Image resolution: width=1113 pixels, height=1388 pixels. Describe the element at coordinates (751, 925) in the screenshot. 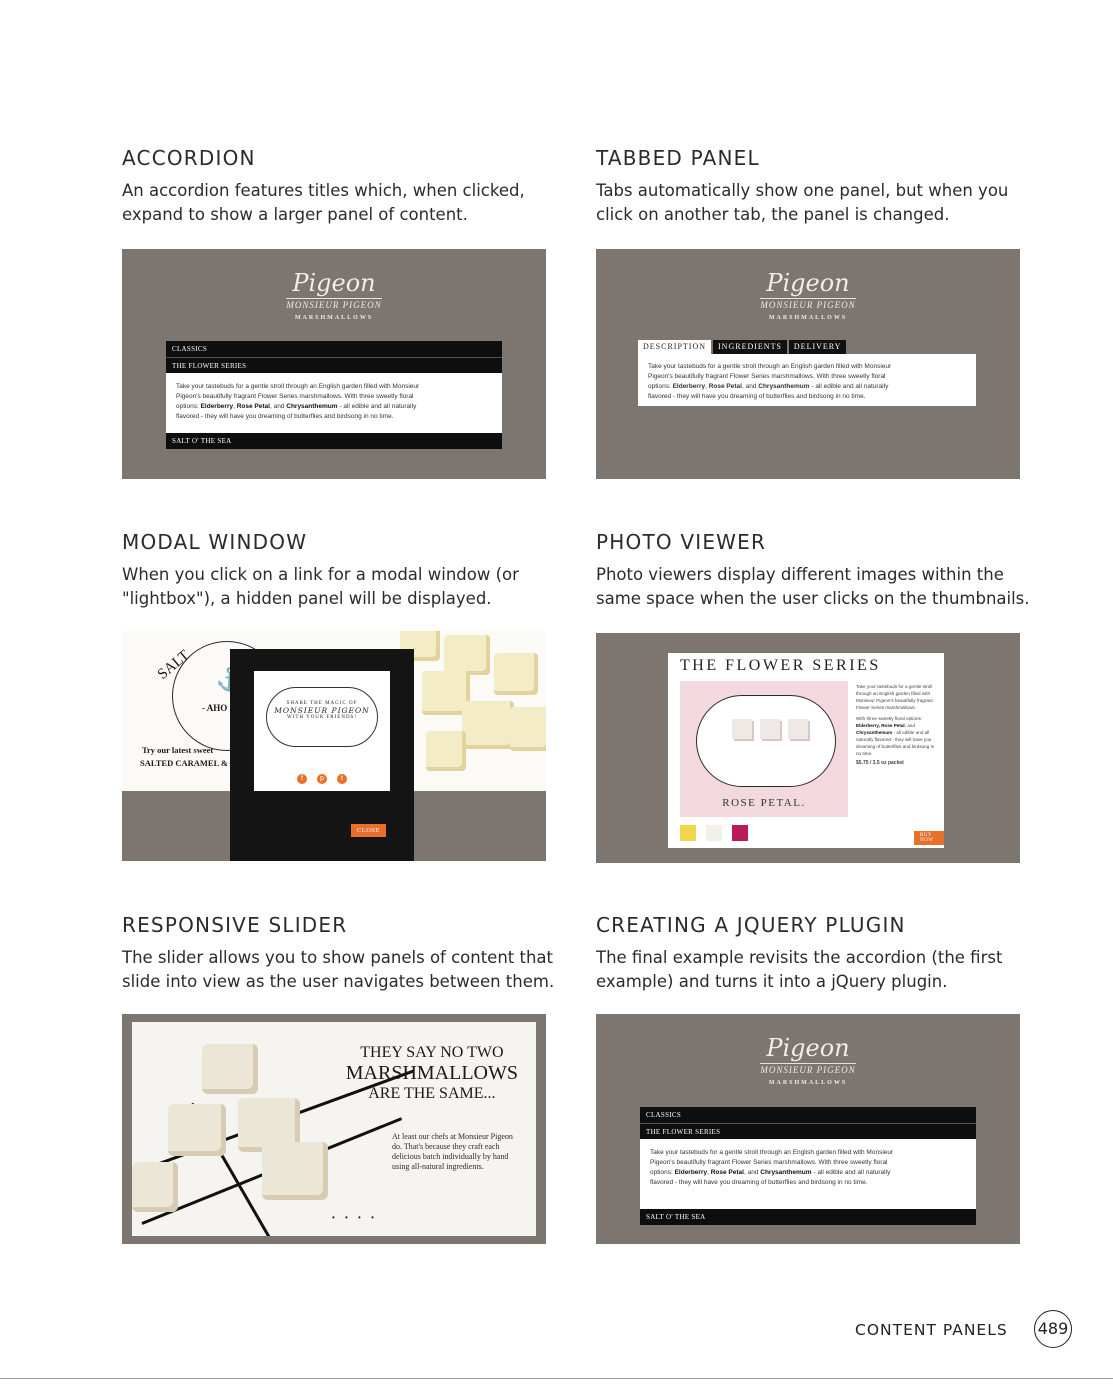

I see `section-title: CREATING A JQUERY PLUGIN` at that location.